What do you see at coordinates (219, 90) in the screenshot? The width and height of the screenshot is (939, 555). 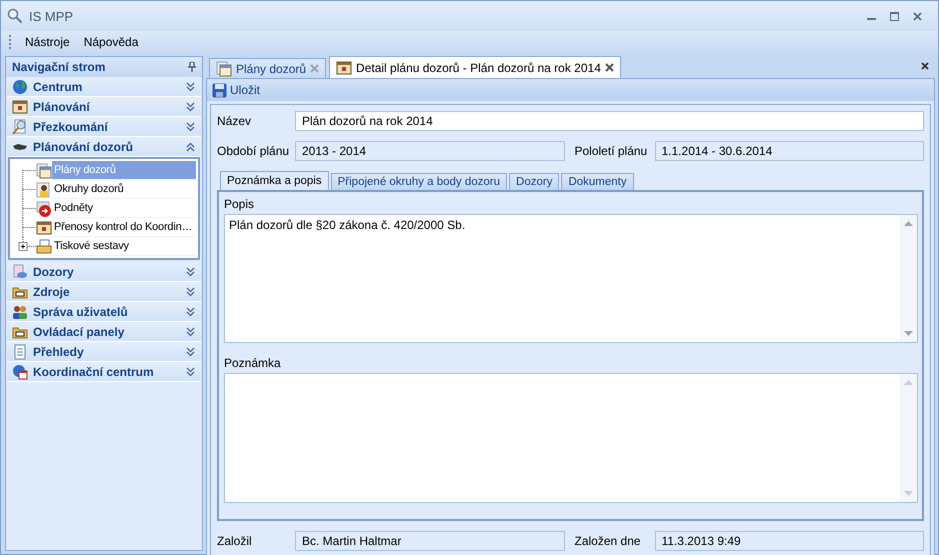 I see `save-icon` at bounding box center [219, 90].